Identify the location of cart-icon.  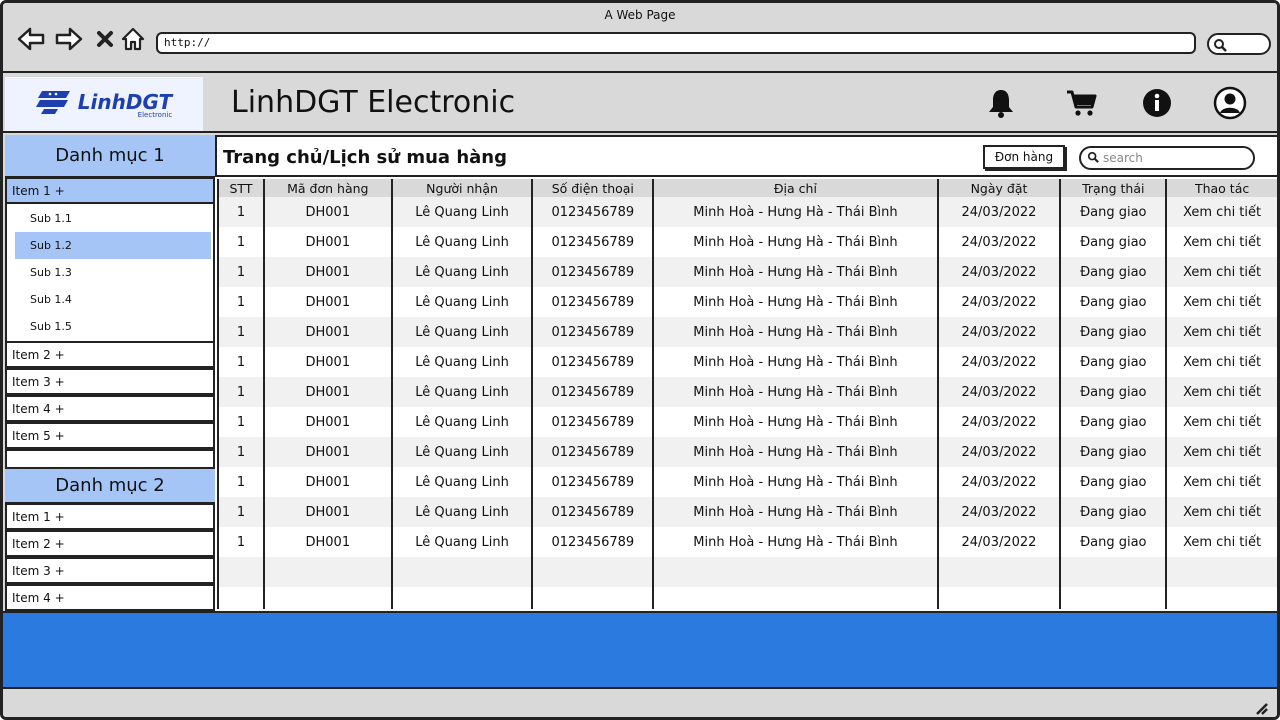
(1081, 103).